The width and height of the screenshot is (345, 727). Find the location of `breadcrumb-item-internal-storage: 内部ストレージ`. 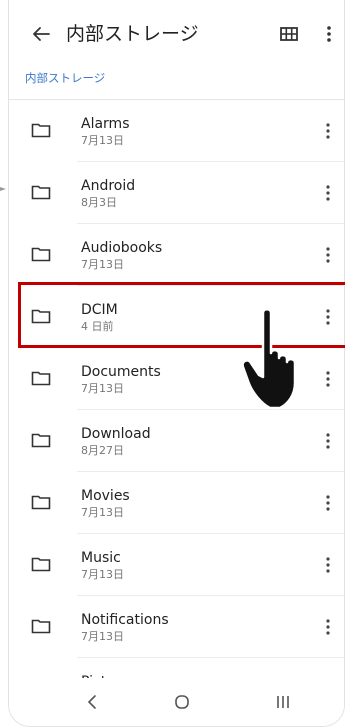

breadcrumb-item-internal-storage: 内部ストレージ is located at coordinates (65, 78).